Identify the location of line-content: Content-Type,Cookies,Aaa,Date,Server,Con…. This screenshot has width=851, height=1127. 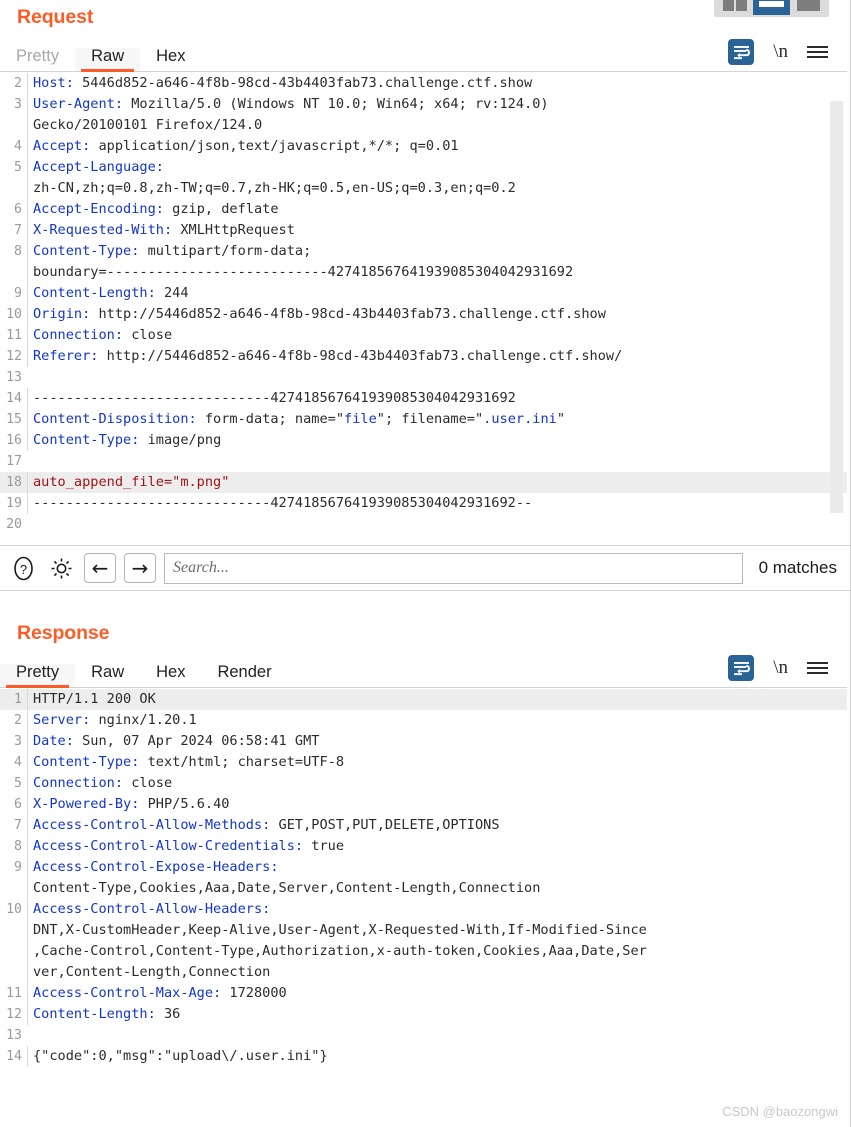
(437, 888).